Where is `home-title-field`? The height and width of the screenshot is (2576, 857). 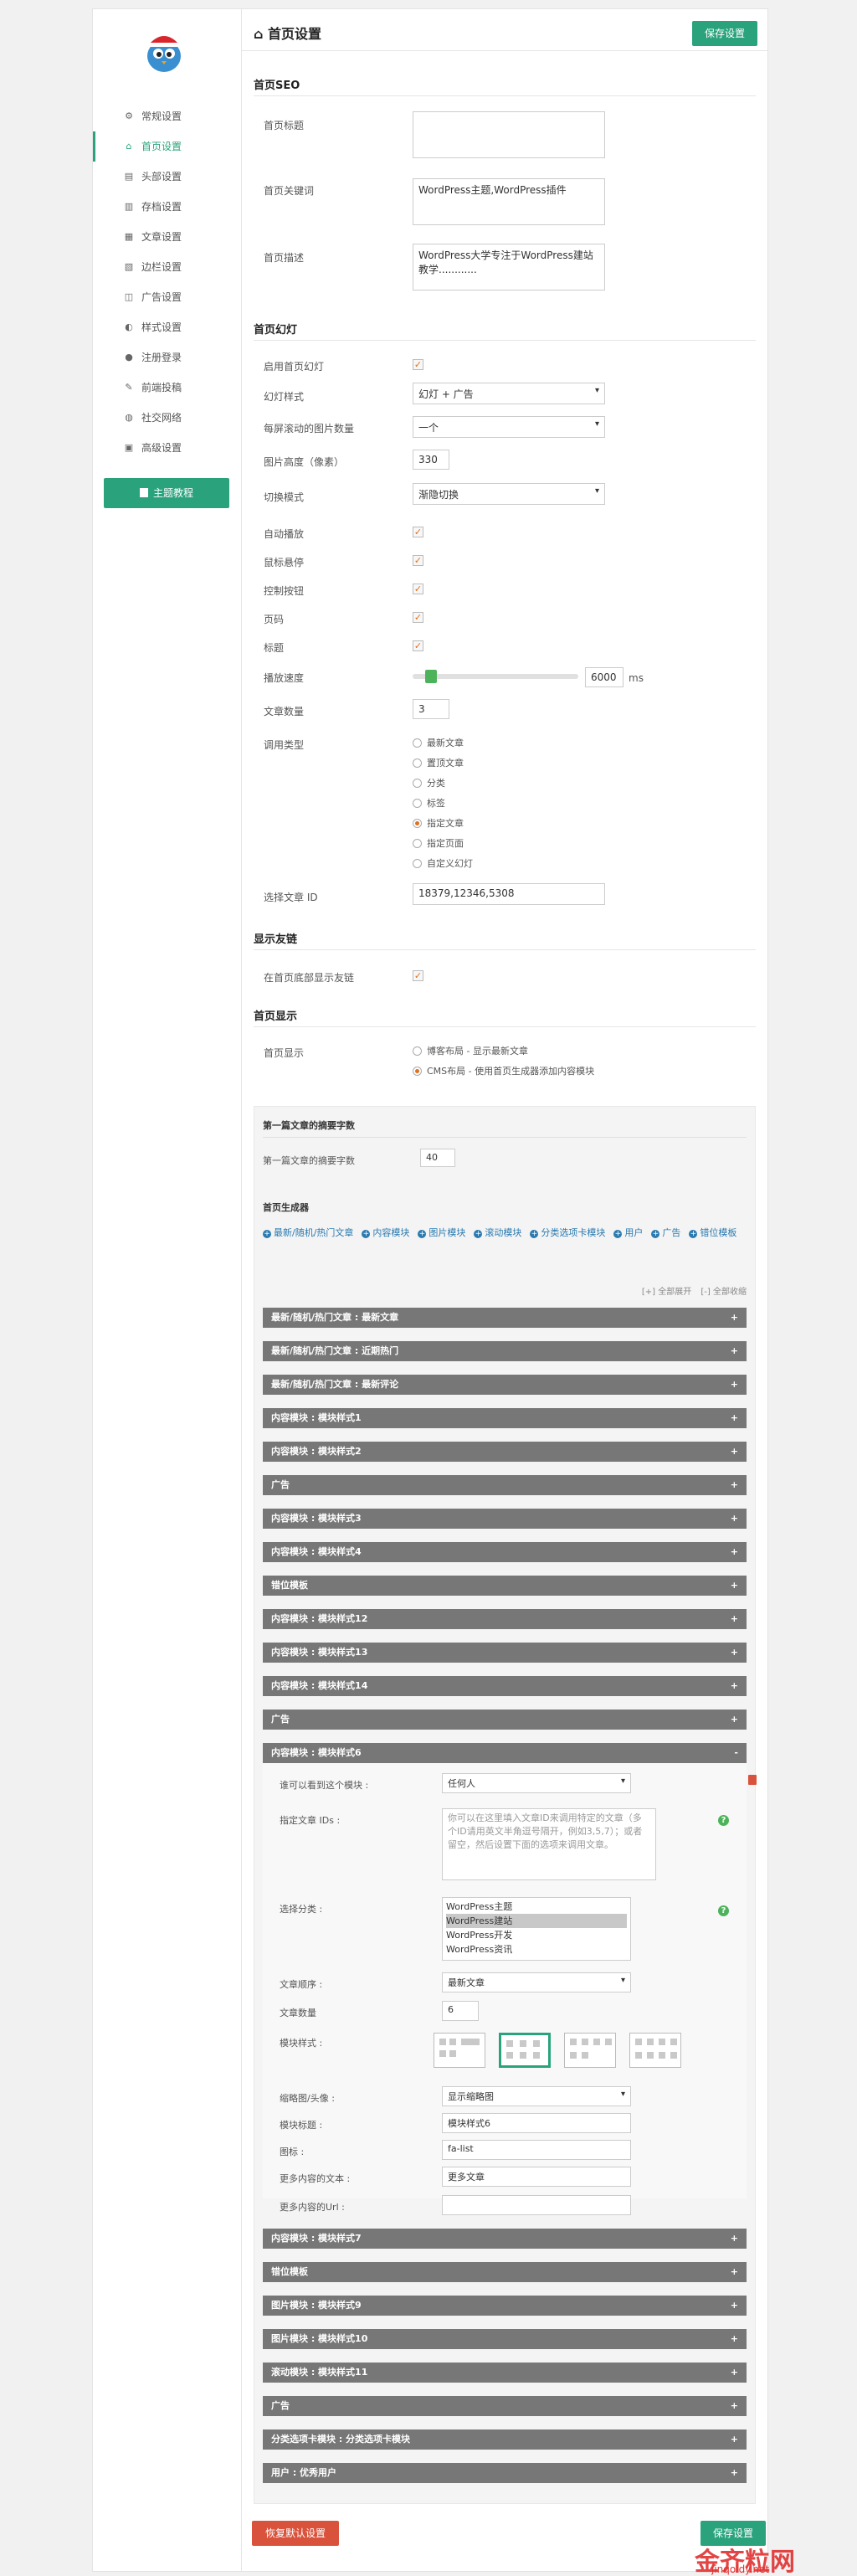 home-title-field is located at coordinates (509, 134).